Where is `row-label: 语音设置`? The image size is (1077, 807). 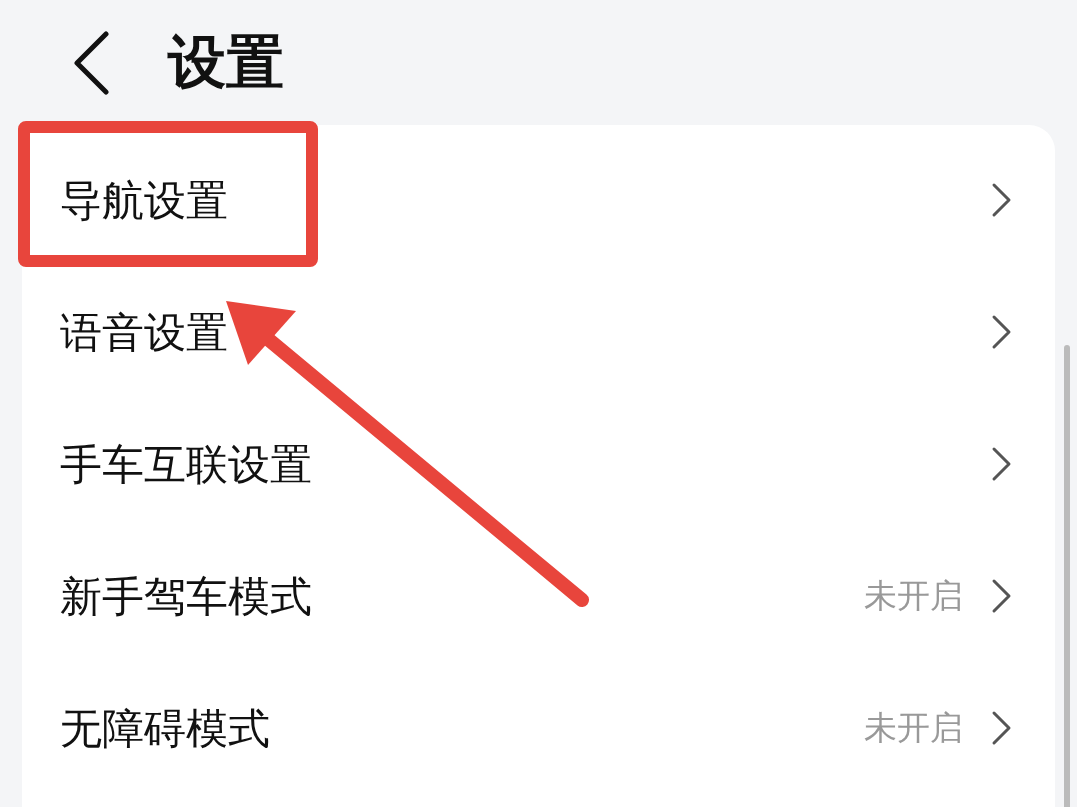
row-label: 语音设置 is located at coordinates (144, 332).